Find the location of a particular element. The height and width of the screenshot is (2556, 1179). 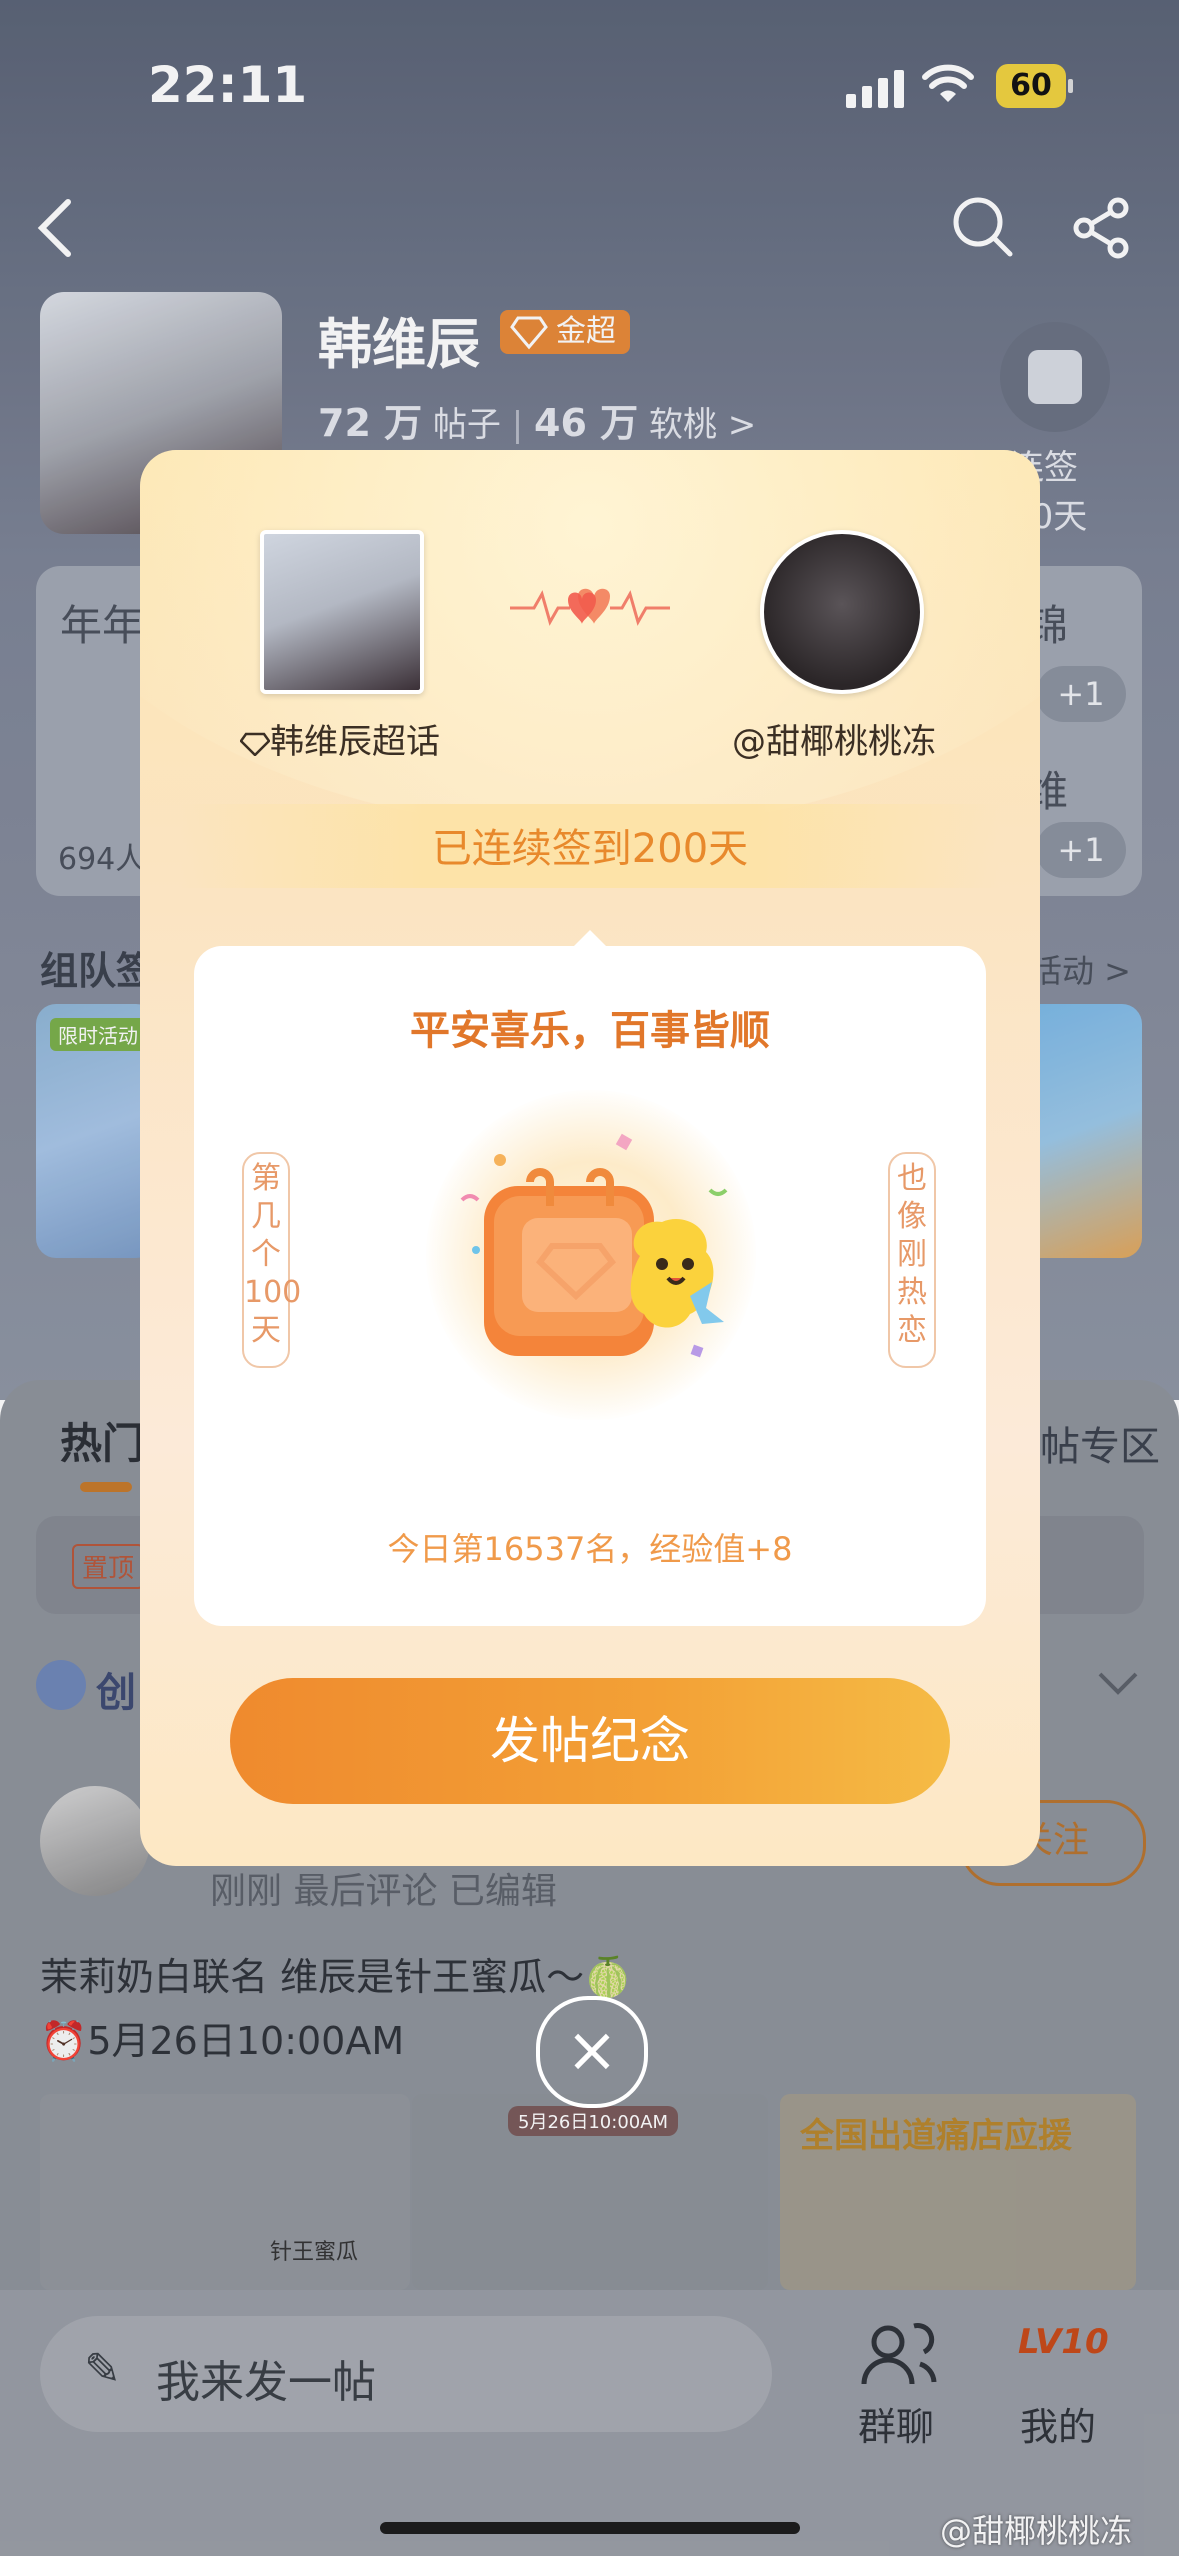

user-avatar is located at coordinates (842, 612).